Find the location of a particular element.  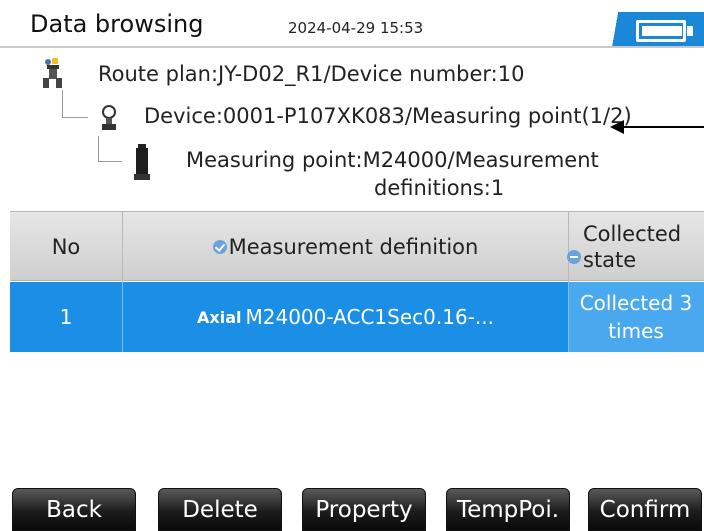

property-button: Property is located at coordinates (364, 509).